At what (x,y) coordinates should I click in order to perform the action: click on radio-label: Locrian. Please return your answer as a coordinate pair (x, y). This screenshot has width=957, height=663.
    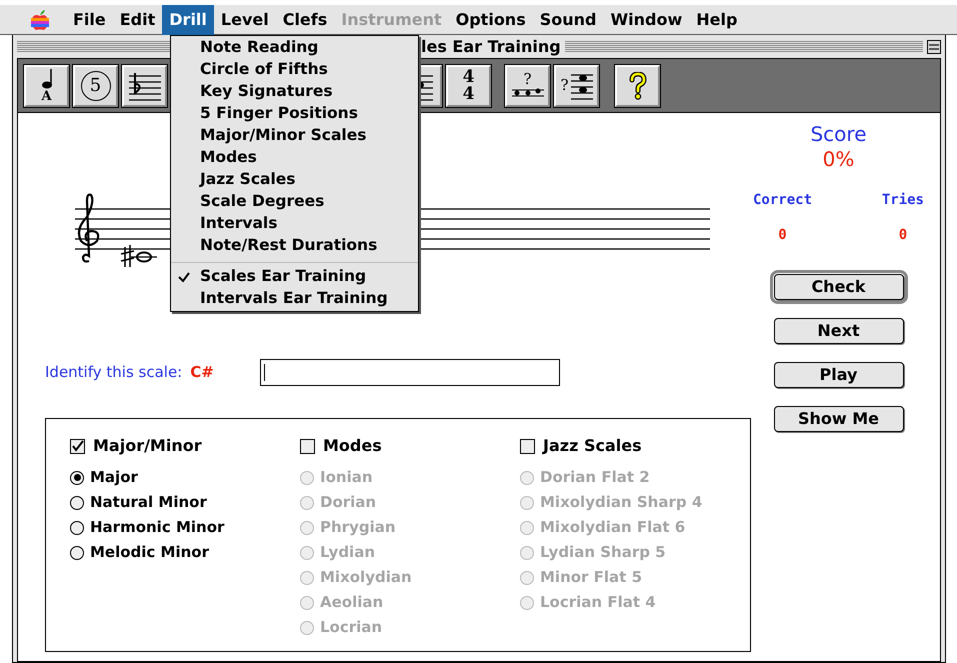
    Looking at the image, I should click on (351, 627).